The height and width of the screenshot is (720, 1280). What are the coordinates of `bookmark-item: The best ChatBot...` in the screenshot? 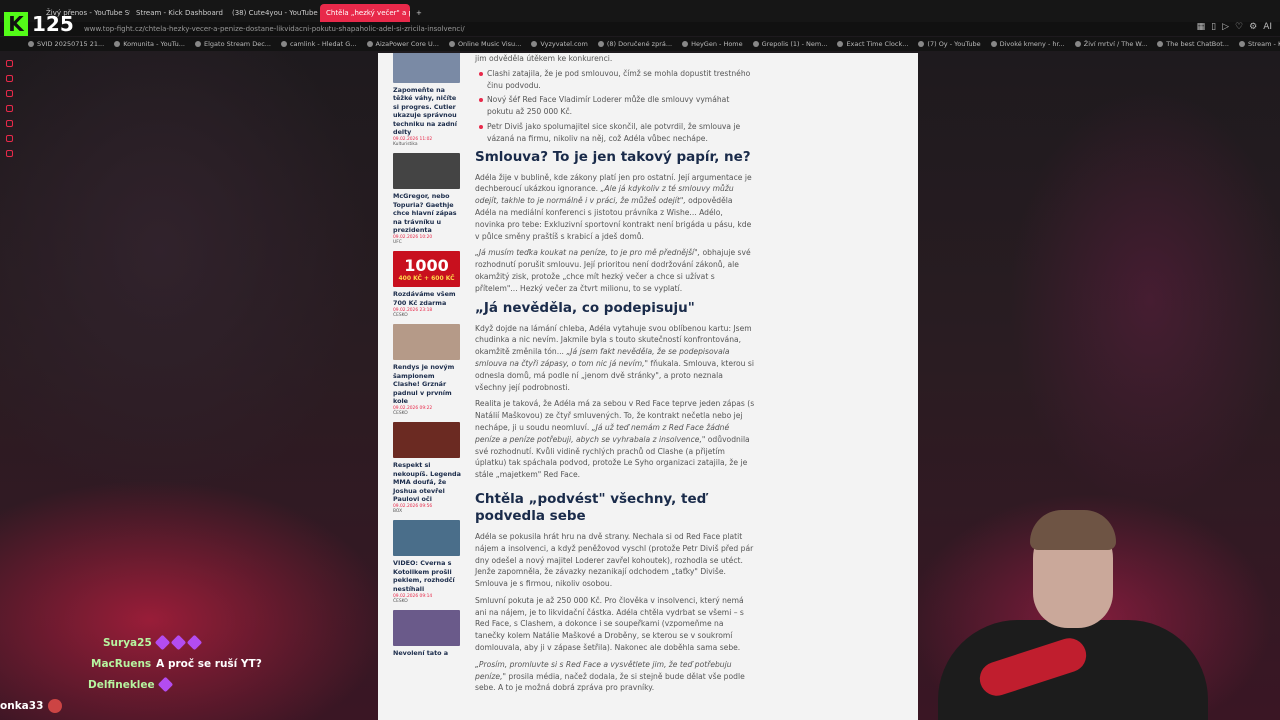 It's located at (1193, 44).